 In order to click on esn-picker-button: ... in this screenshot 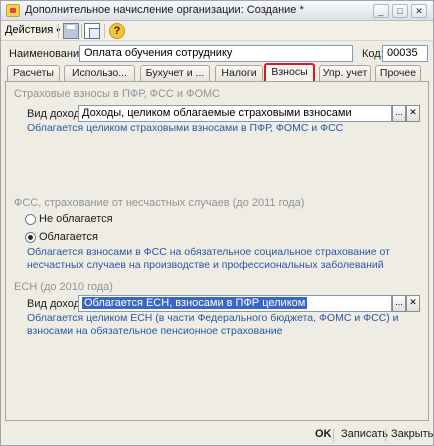, I will do `click(399, 303)`.